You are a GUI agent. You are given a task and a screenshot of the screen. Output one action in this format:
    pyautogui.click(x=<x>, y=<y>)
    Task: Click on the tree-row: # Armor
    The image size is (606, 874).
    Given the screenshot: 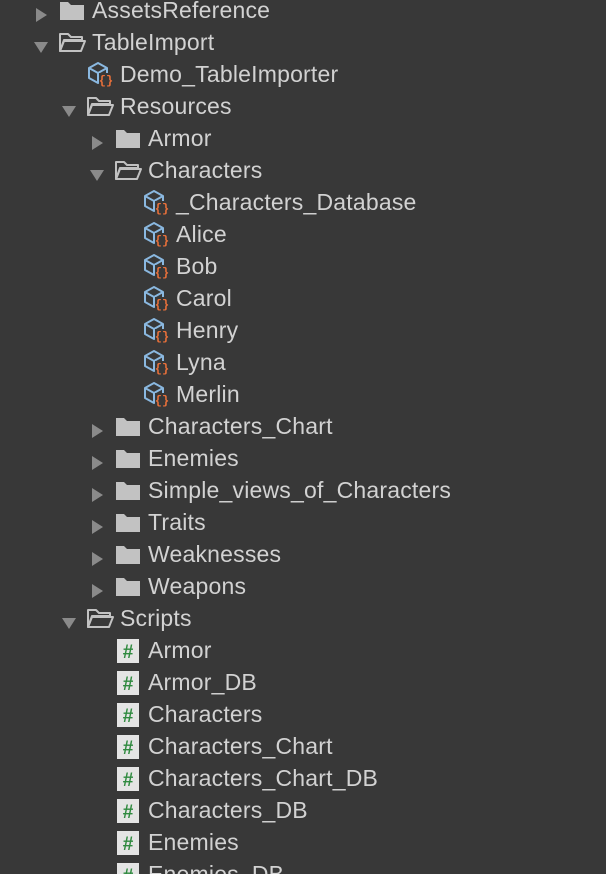 What is the action you would take?
    pyautogui.click(x=303, y=650)
    